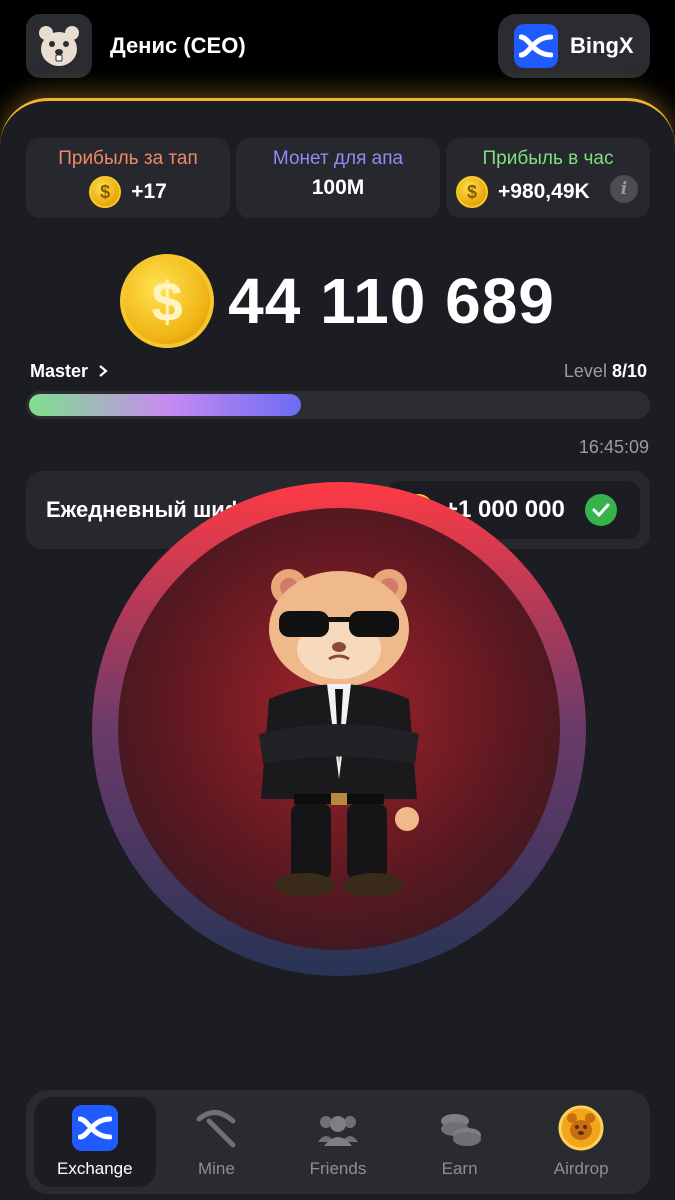 This screenshot has height=1200, width=675. I want to click on coins-to-level-up-value: 100M, so click(338, 187).